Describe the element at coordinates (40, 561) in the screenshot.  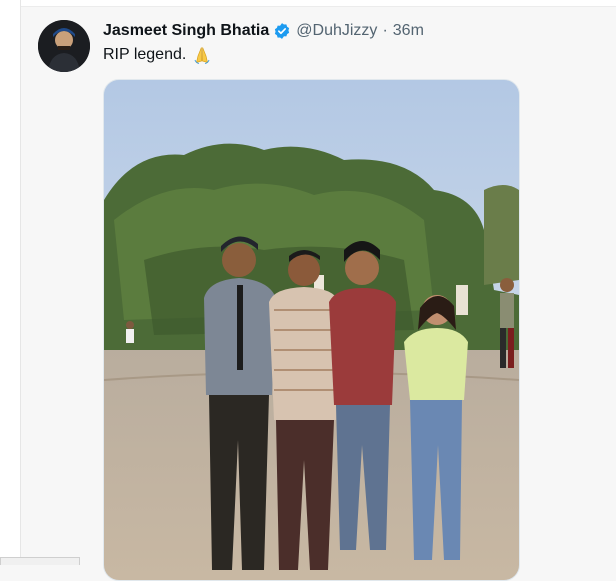
I see `browser-status-bar` at that location.